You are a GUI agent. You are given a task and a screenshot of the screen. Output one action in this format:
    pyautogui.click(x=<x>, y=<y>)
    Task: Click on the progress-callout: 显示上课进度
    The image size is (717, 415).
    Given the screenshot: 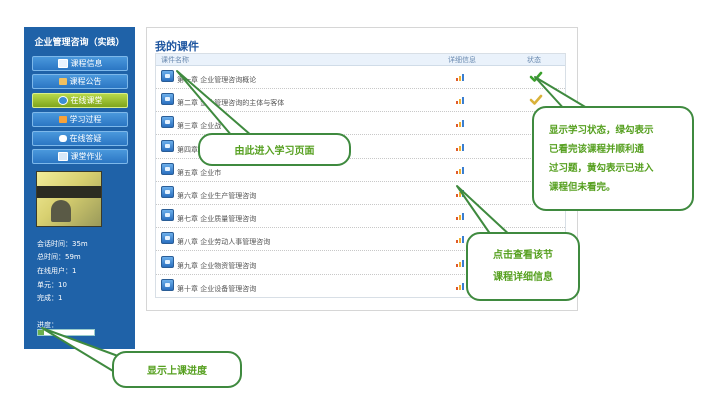 What is the action you would take?
    pyautogui.click(x=177, y=369)
    